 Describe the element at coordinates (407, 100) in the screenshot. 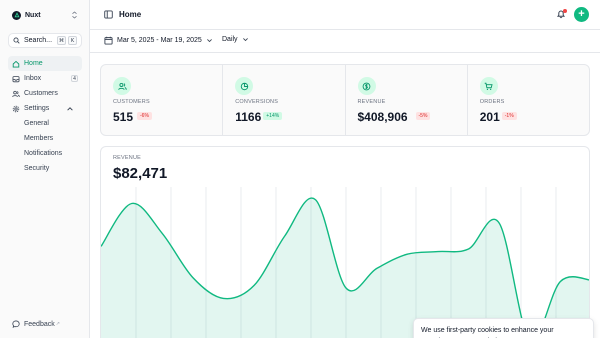

I see `stat-card-revenue: REVENUE $408,906 -5%` at that location.